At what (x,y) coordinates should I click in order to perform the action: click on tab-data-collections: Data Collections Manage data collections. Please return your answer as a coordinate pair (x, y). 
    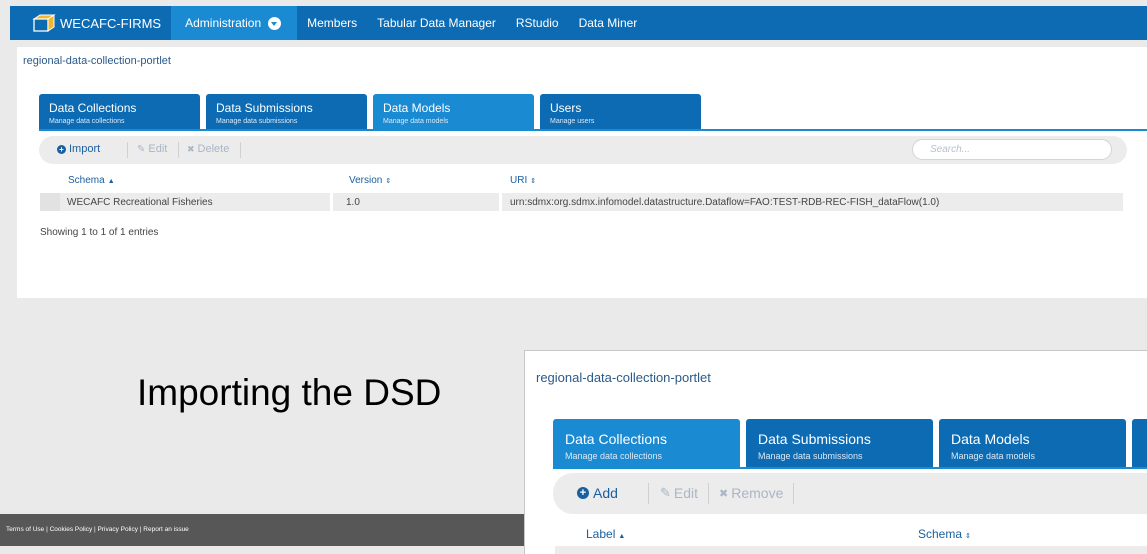
    Looking at the image, I should click on (119, 111).